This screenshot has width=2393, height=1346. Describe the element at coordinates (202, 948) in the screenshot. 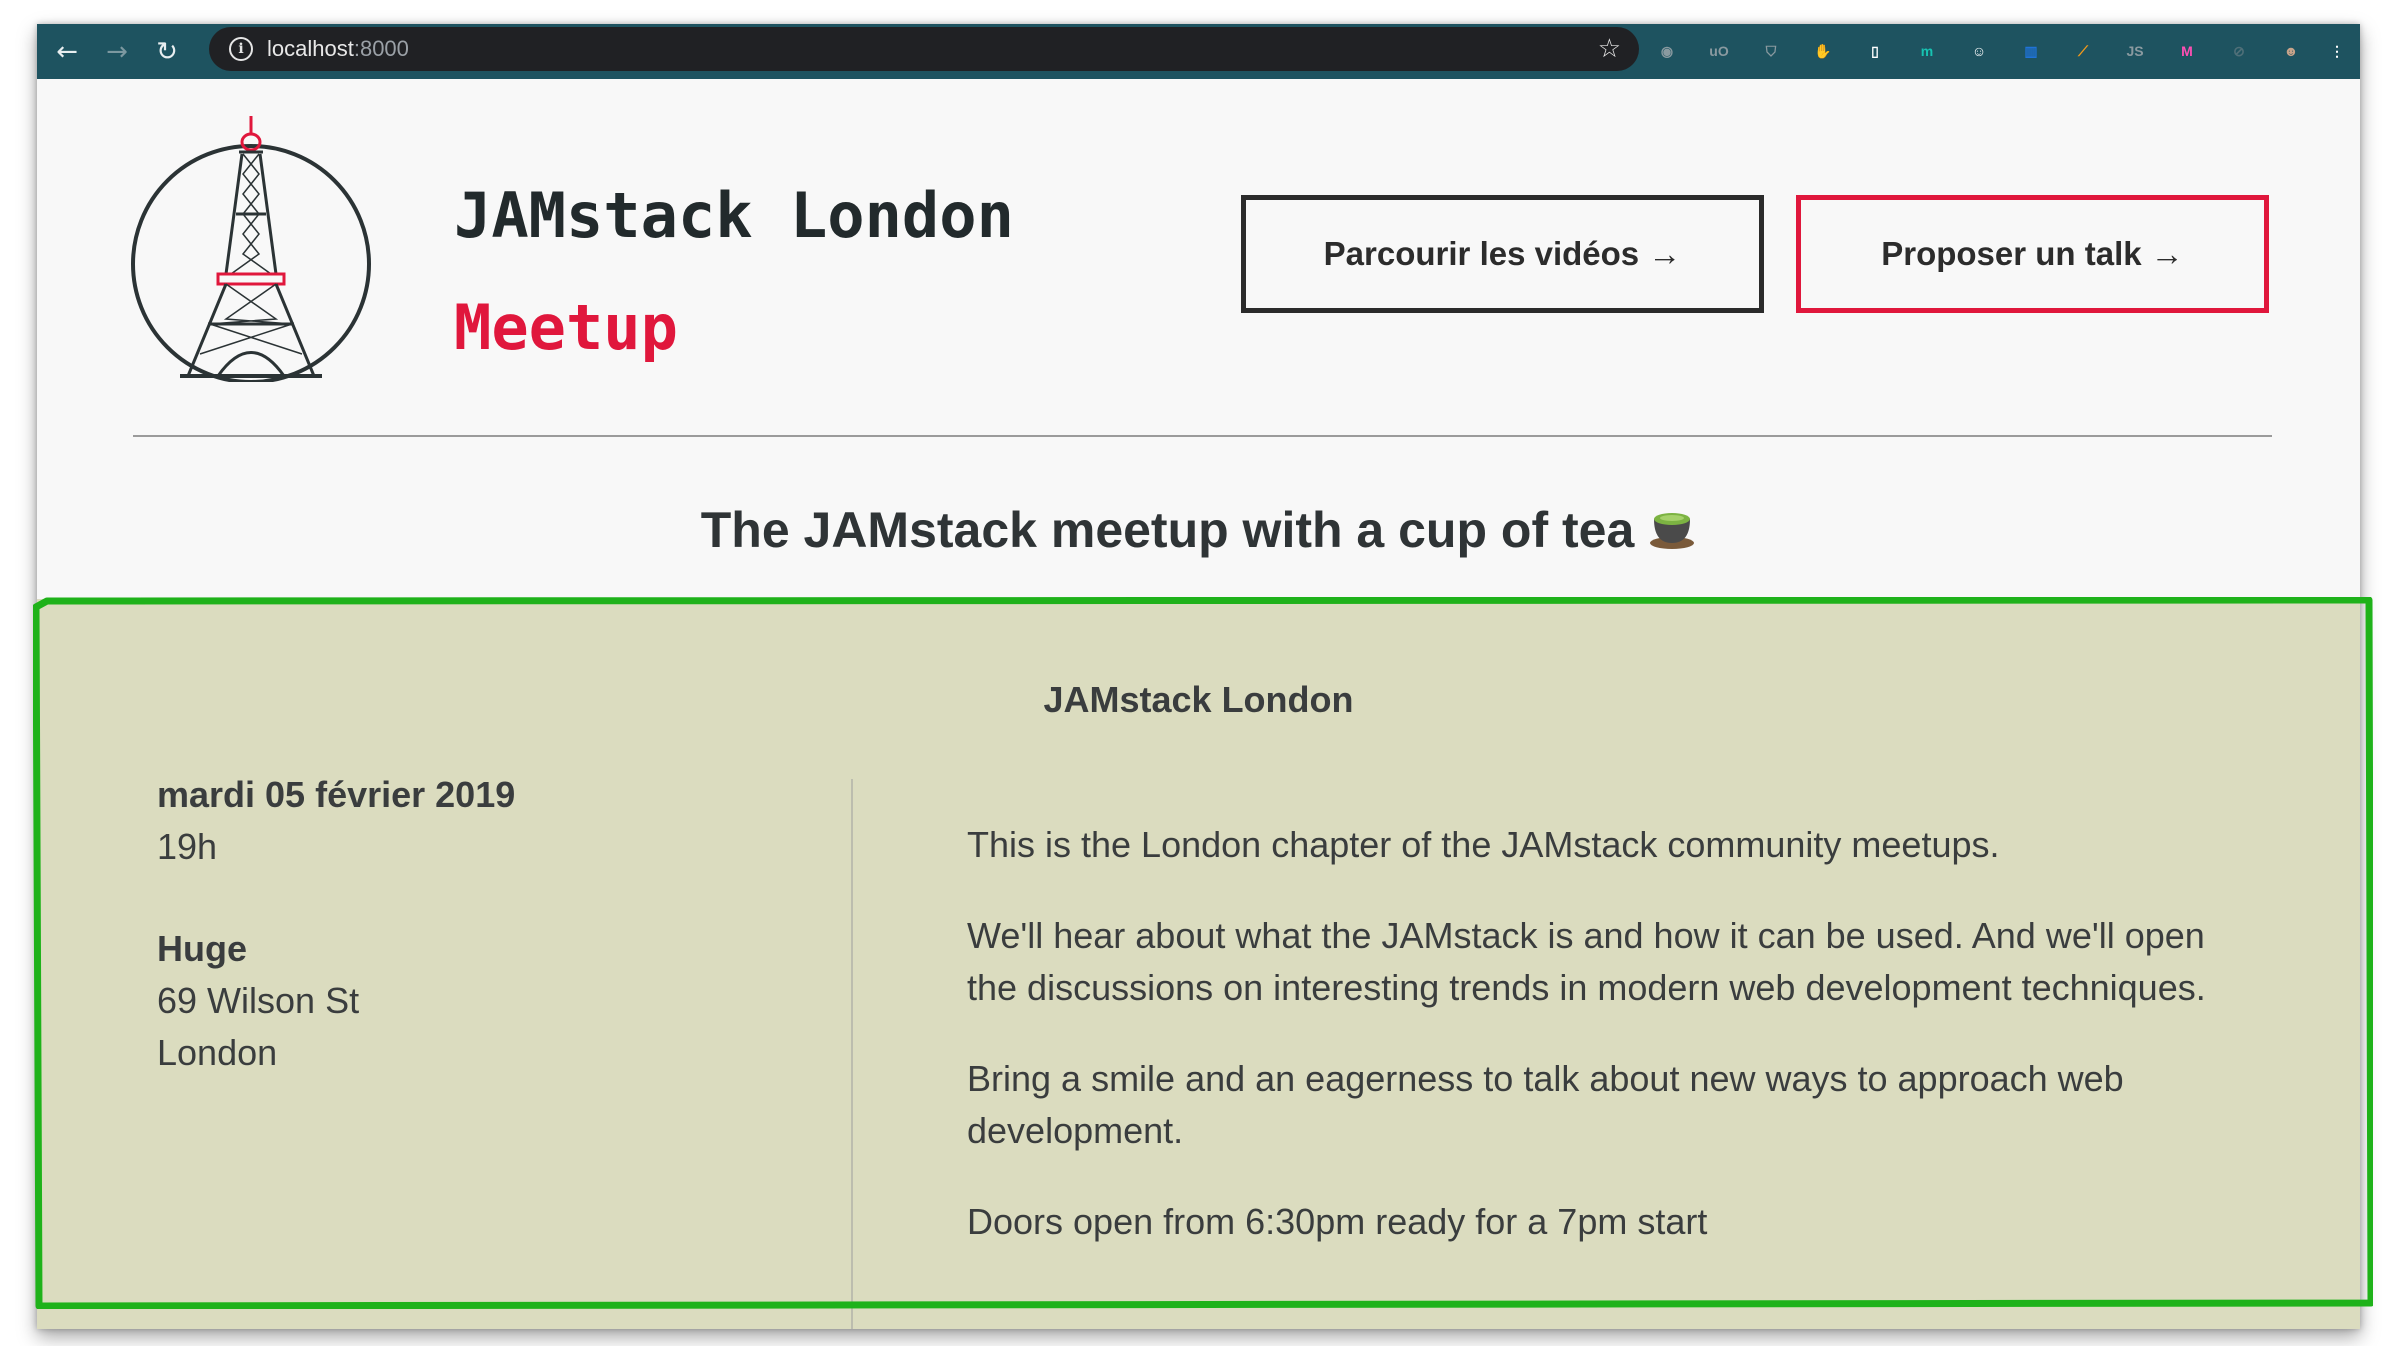

I see `event-venue: Huge` at that location.